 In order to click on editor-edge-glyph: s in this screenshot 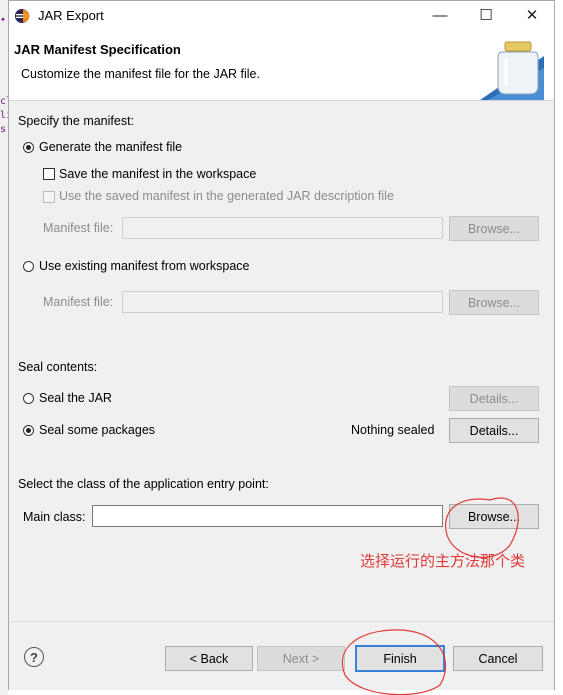, I will do `click(3, 129)`.